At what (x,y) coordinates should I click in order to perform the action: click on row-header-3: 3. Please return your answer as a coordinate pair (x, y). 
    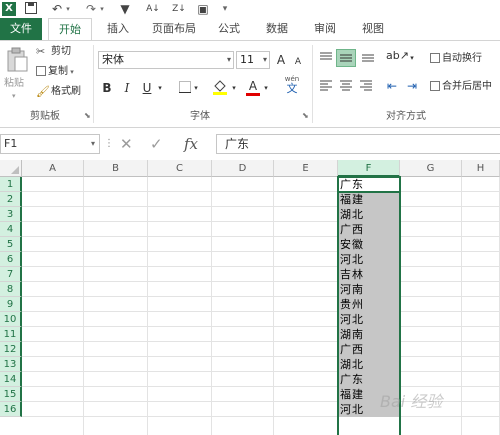
    Looking at the image, I should click on (11, 214).